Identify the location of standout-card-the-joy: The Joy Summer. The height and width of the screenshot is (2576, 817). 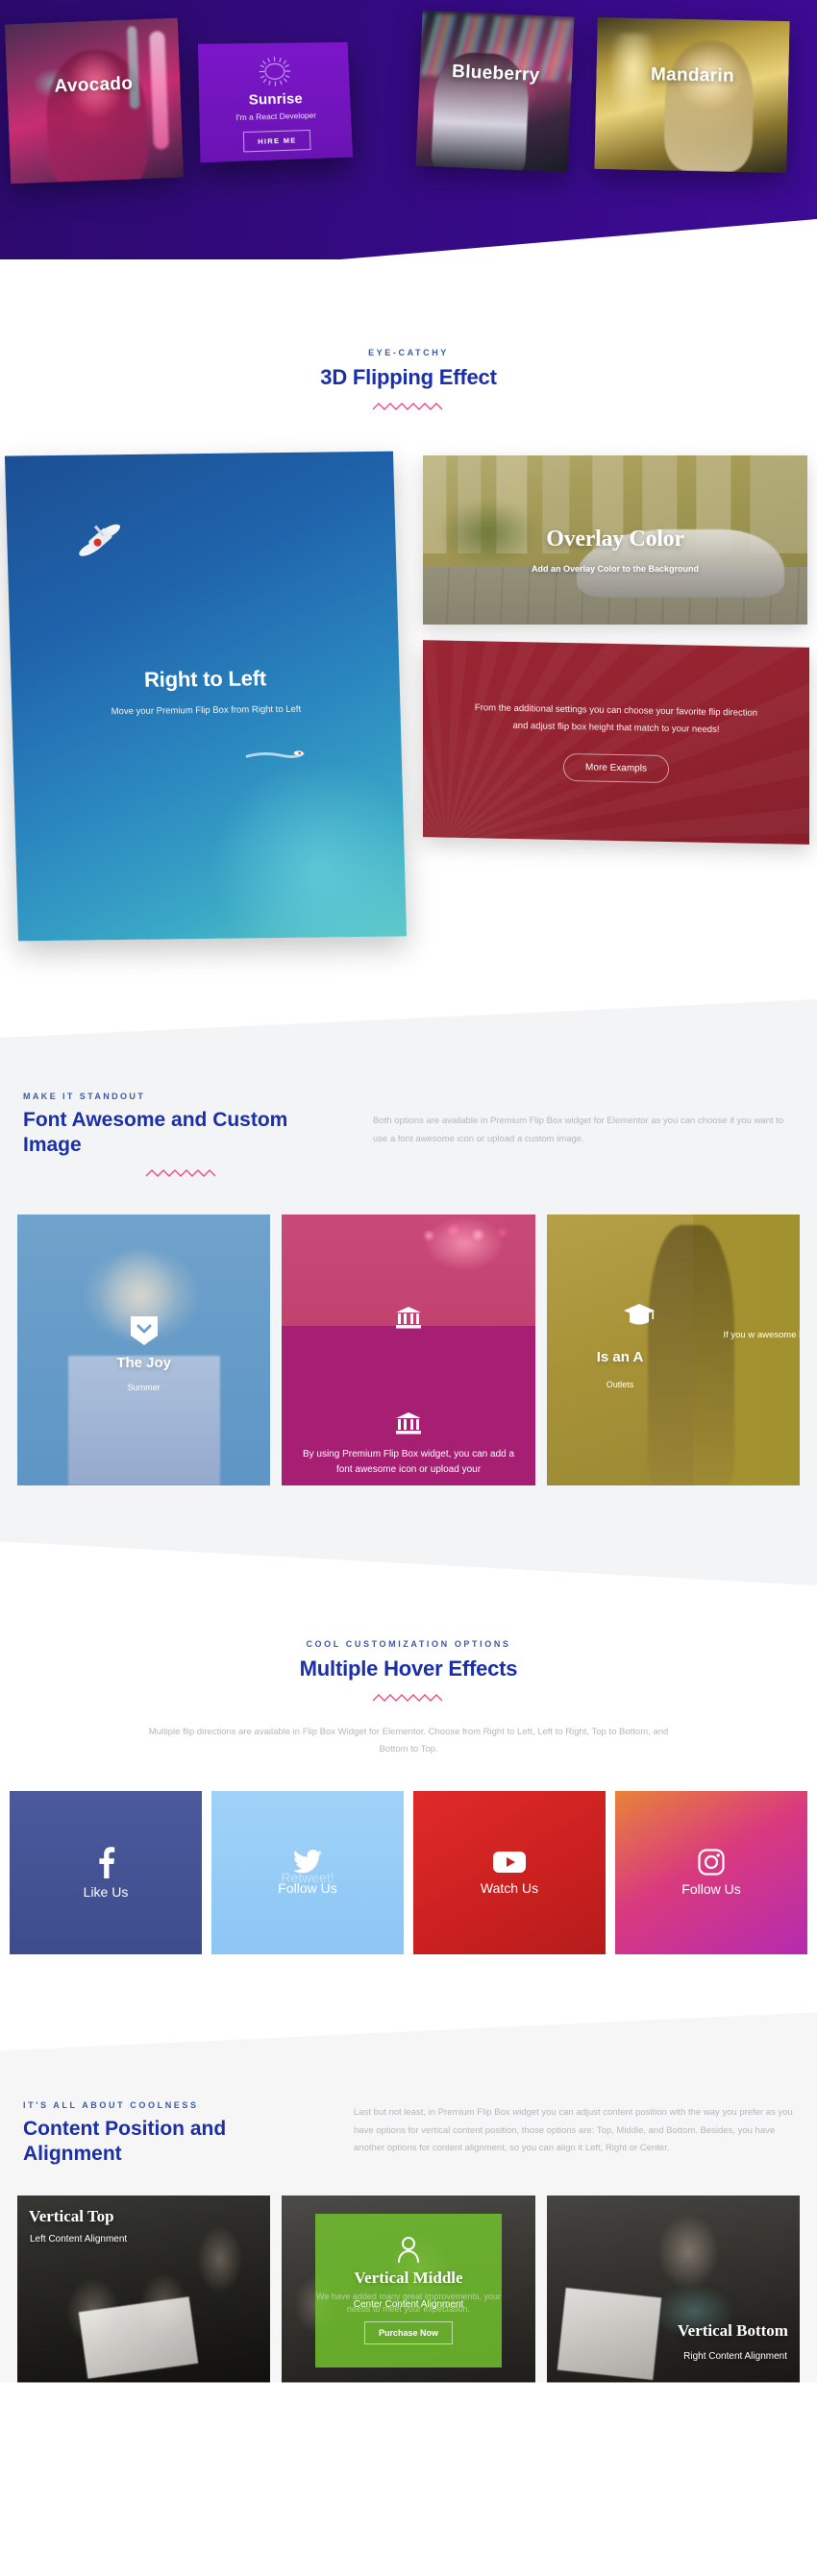
(143, 1349).